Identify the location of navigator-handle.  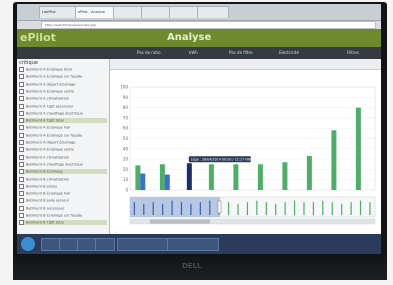
(219, 207).